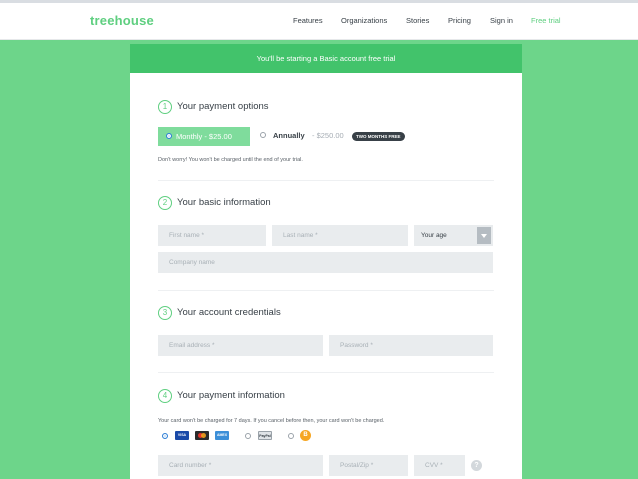  What do you see at coordinates (484, 235) in the screenshot?
I see `chevron-down-icon` at bounding box center [484, 235].